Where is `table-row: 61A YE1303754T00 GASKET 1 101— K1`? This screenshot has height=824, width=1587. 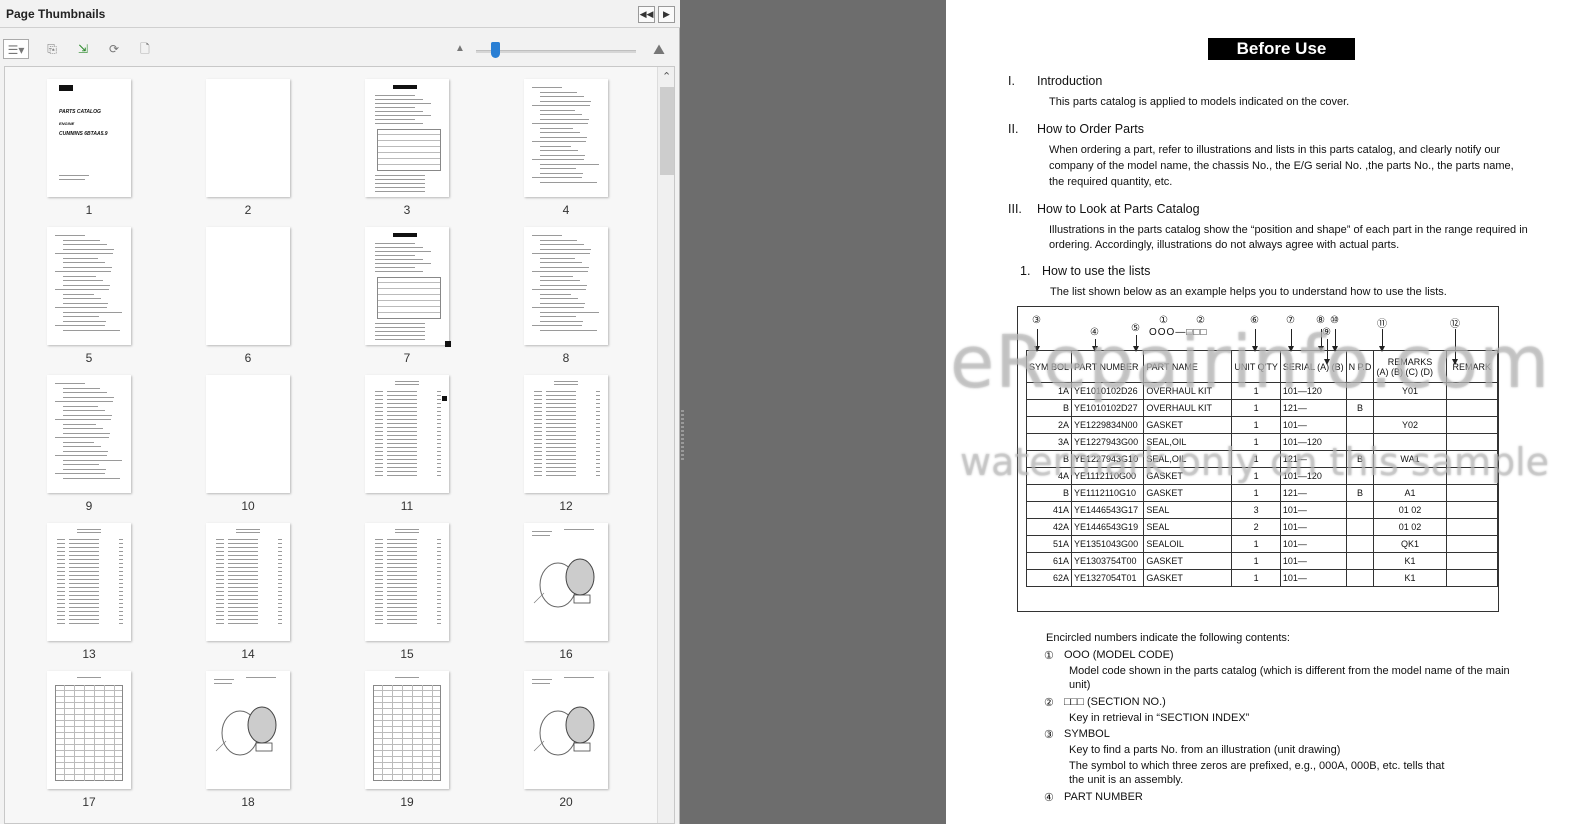
table-row: 61A YE1303754T00 GASKET 1 101— K1 is located at coordinates (1261, 561).